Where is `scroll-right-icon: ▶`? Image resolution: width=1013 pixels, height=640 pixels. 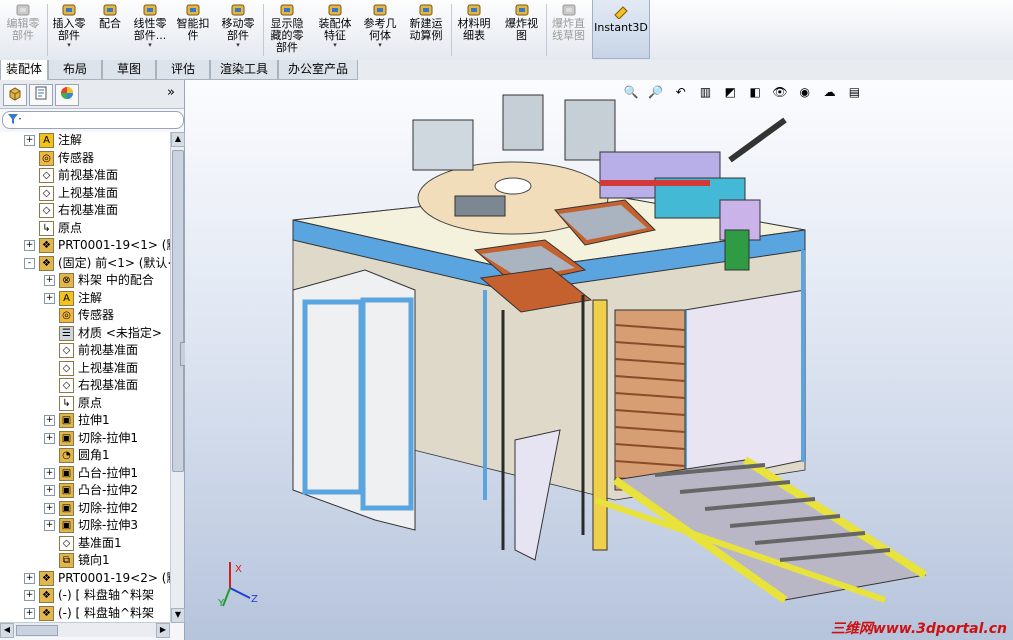 scroll-right-icon: ▶ is located at coordinates (163, 630).